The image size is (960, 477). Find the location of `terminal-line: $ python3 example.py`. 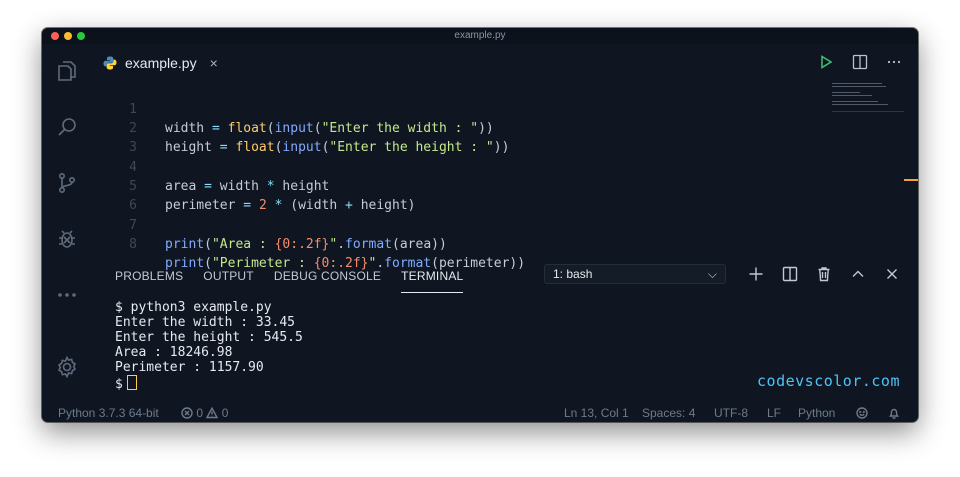

terminal-line: $ python3 example.py is located at coordinates (193, 307).